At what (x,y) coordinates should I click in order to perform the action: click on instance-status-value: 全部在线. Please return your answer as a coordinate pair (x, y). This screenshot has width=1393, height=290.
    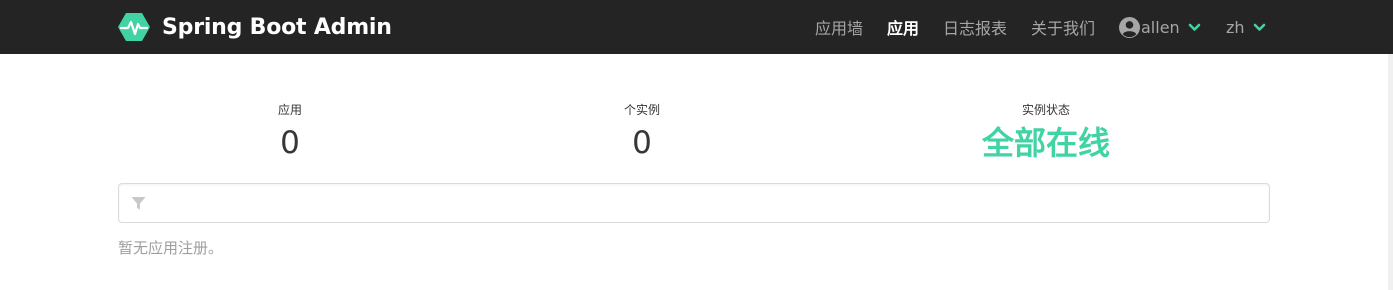
    Looking at the image, I should click on (1045, 143).